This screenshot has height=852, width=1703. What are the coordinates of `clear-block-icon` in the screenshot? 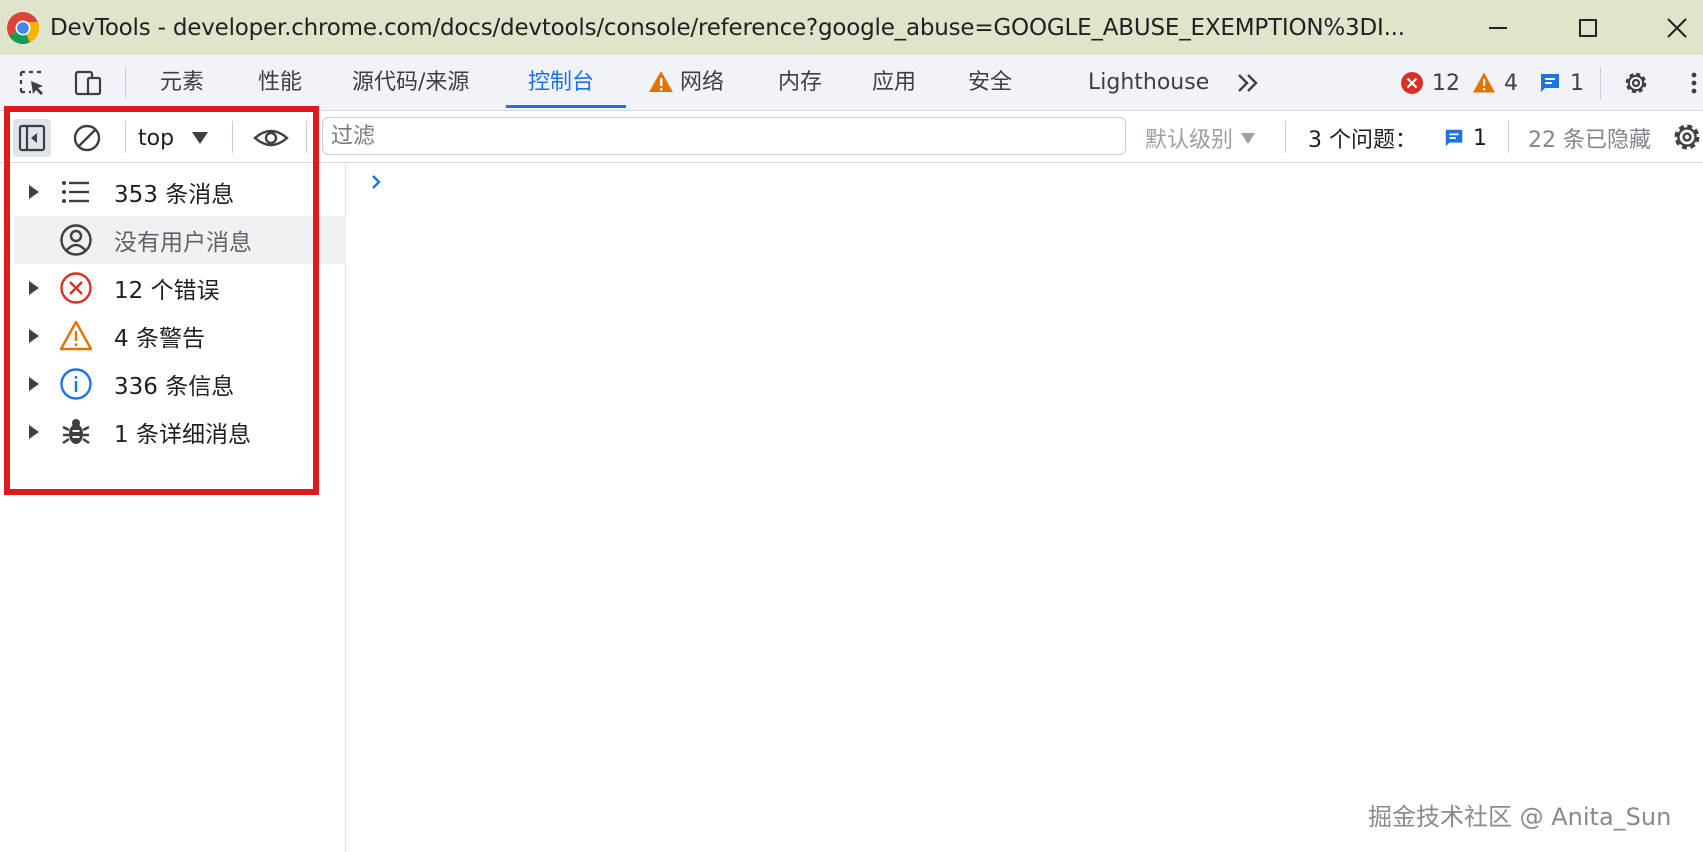 It's located at (87, 138).